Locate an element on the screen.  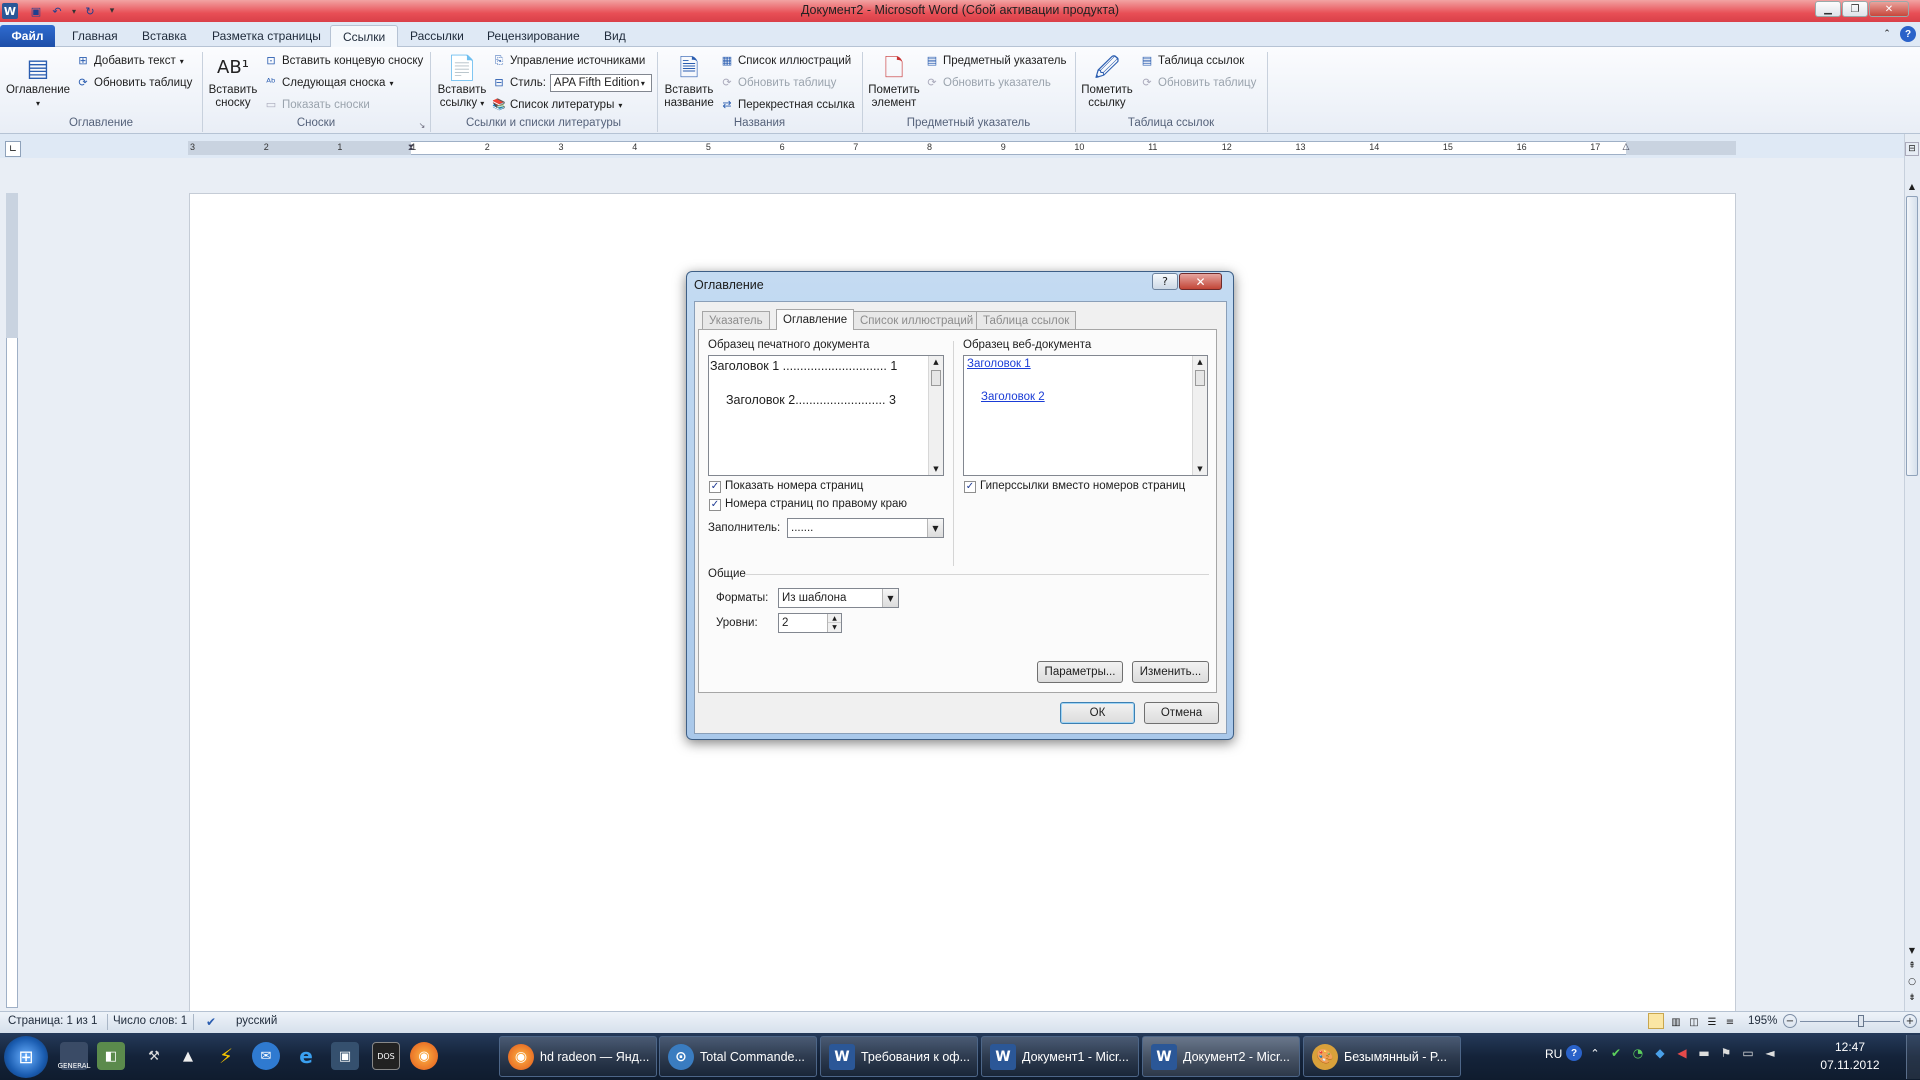
tab-home: Главная is located at coordinates (95, 36).